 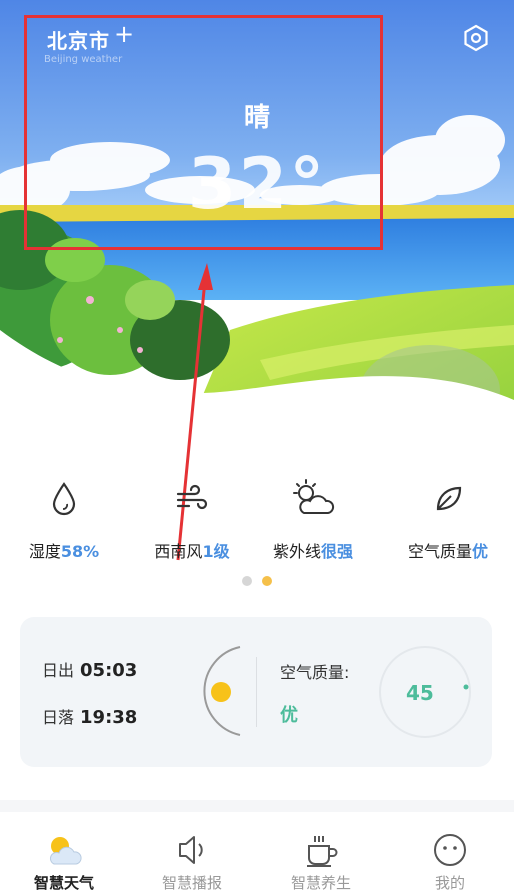 I want to click on page-indicator, so click(x=257, y=580).